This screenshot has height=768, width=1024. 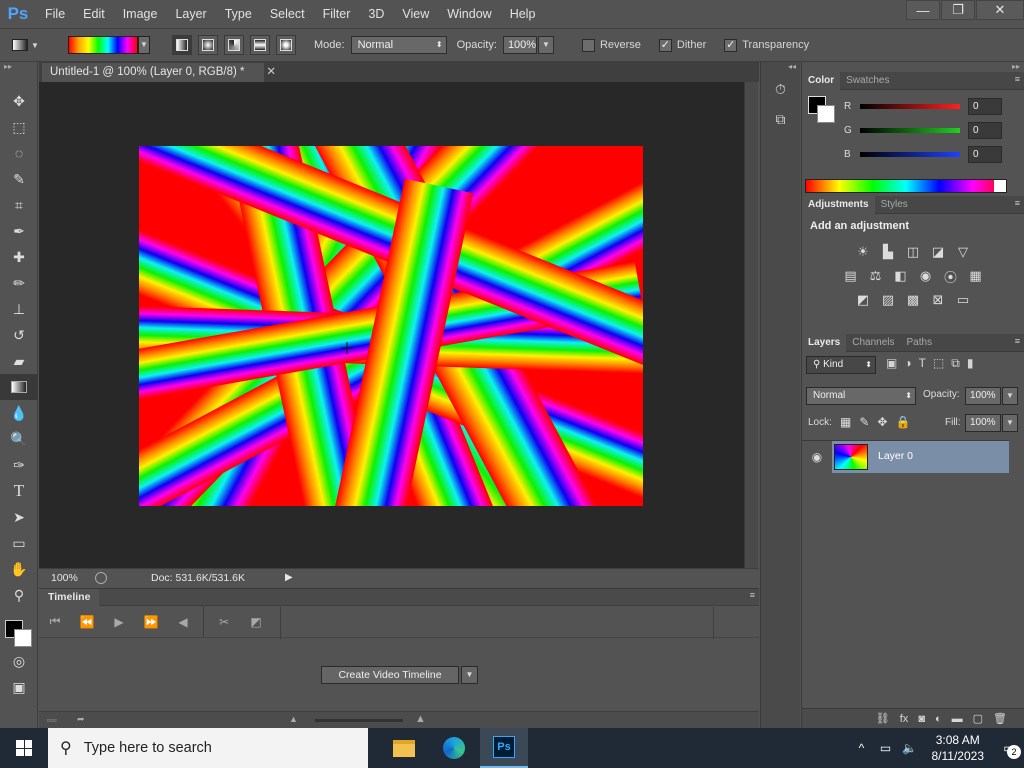 What do you see at coordinates (293, 719) in the screenshot?
I see `zoom-out-mountain-icon: ▲` at bounding box center [293, 719].